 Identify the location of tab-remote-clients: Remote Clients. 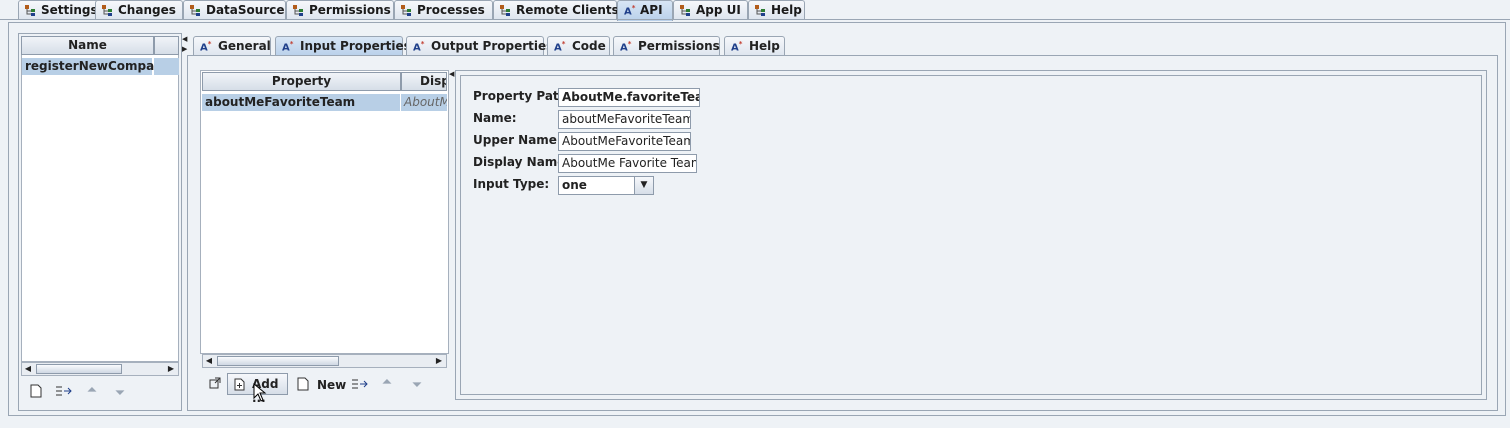
(556, 10).